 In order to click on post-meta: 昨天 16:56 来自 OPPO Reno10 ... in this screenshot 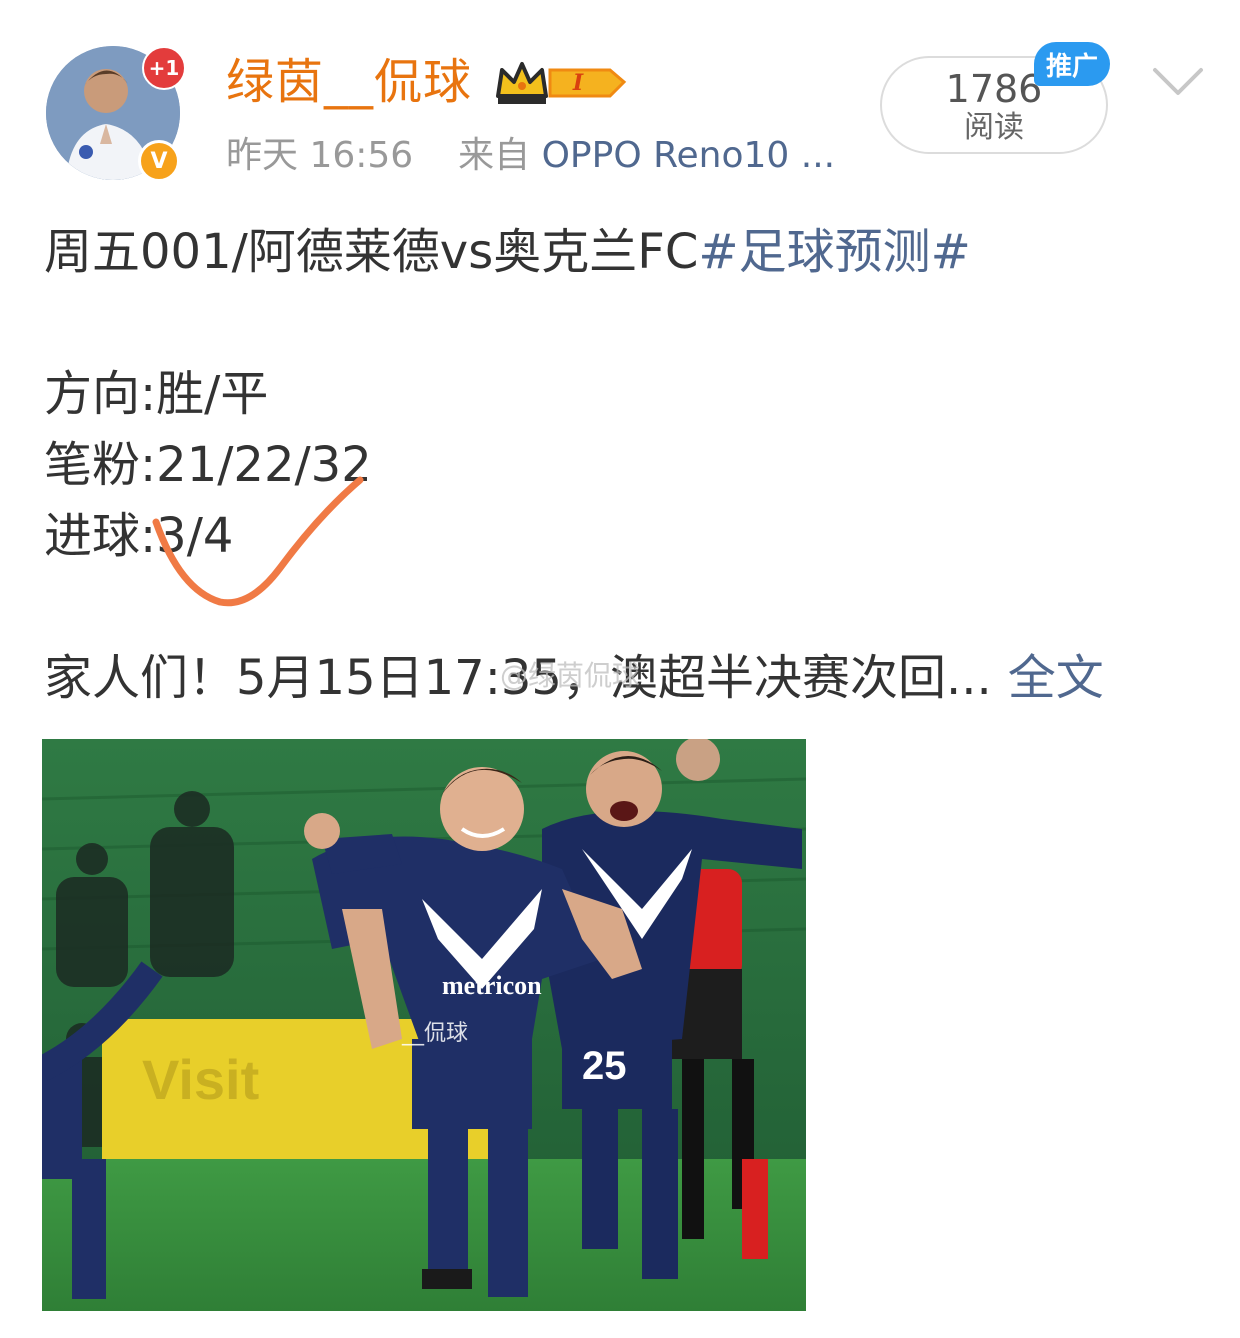, I will do `click(530, 156)`.